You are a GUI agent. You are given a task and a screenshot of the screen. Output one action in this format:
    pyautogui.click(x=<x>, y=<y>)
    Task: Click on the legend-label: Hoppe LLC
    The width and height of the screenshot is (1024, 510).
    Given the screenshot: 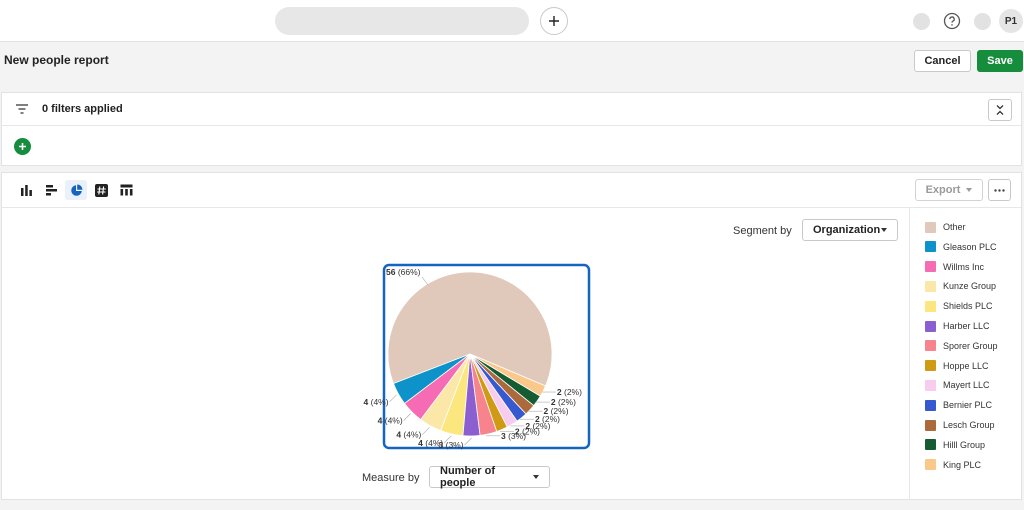 What is the action you would take?
    pyautogui.click(x=966, y=365)
    